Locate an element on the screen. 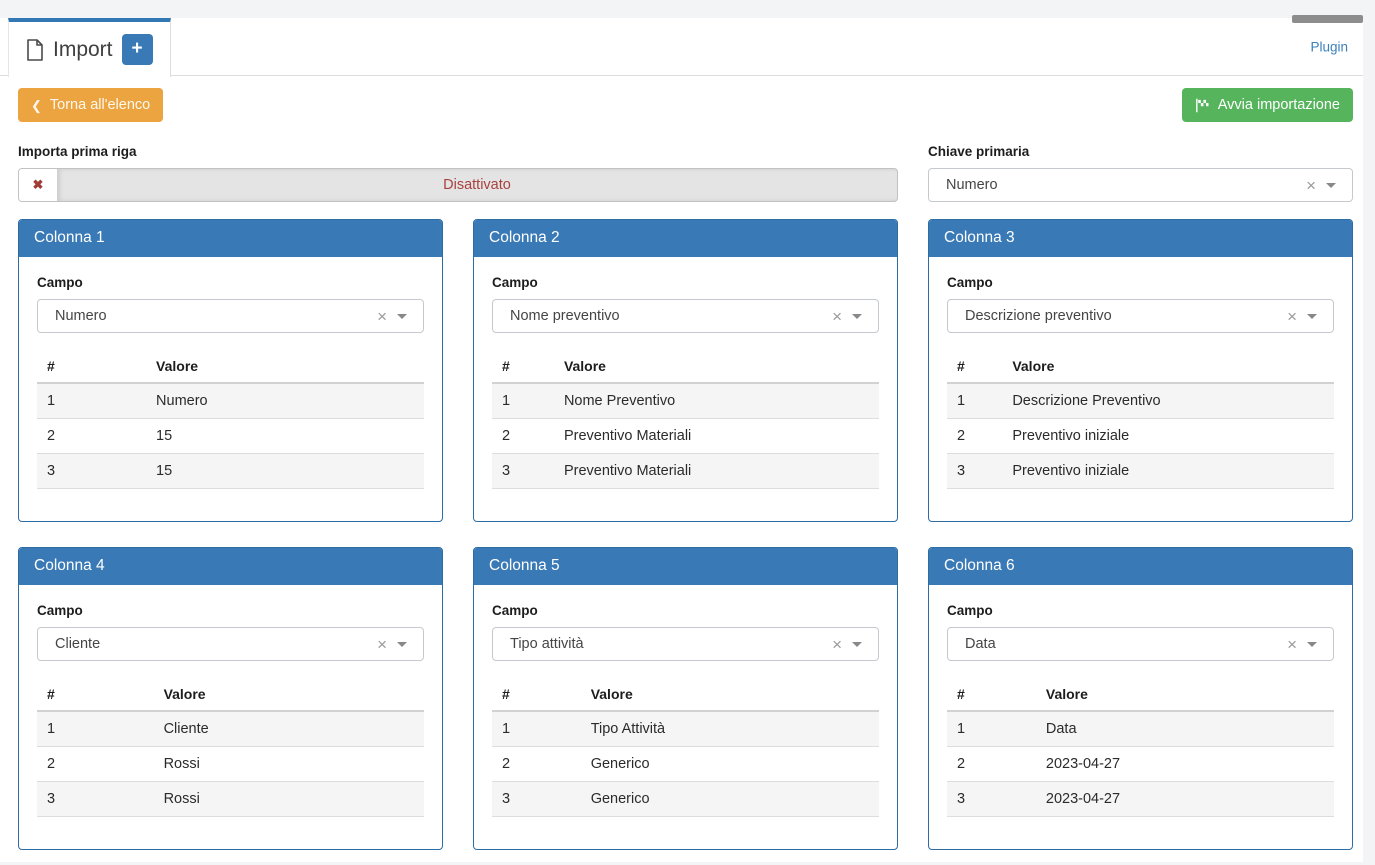 This screenshot has width=1375, height=865. primary-key-label: Chiave primaria is located at coordinates (979, 151).